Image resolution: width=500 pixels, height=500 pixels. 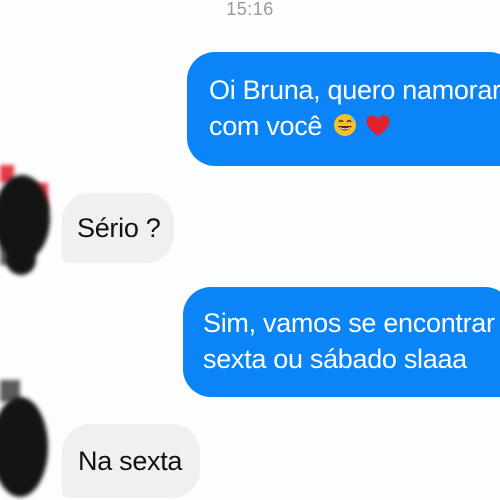 I want to click on message-text-line: com você, so click(x=354, y=127).